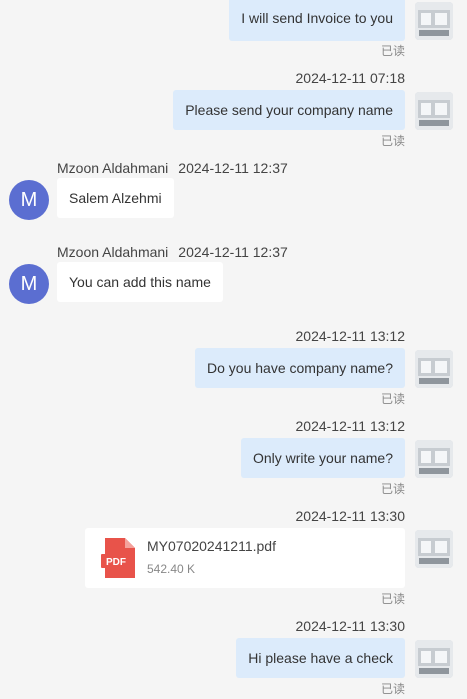  I want to click on pdf-file-icon: PDF, so click(118, 558).